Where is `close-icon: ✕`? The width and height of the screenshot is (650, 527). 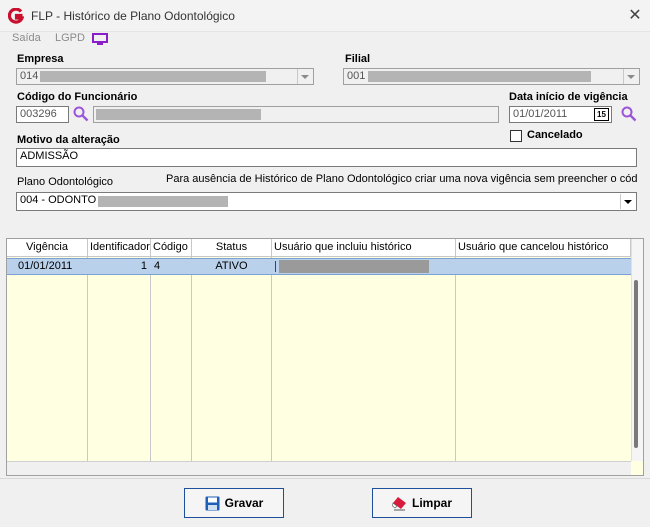
close-icon: ✕ is located at coordinates (635, 16).